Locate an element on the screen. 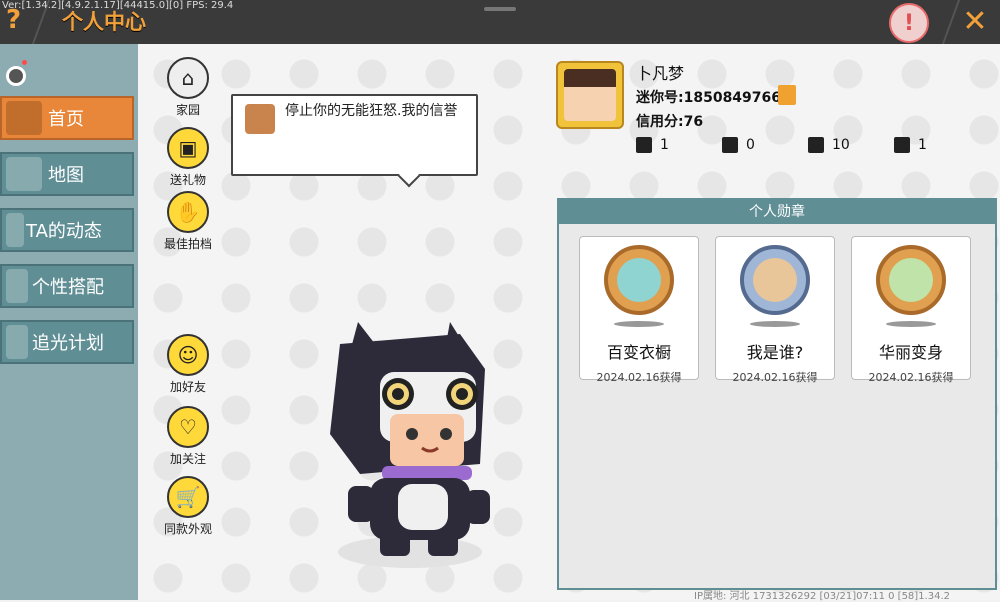 The height and width of the screenshot is (602, 1000). toggle-icon is located at coordinates (16, 76).